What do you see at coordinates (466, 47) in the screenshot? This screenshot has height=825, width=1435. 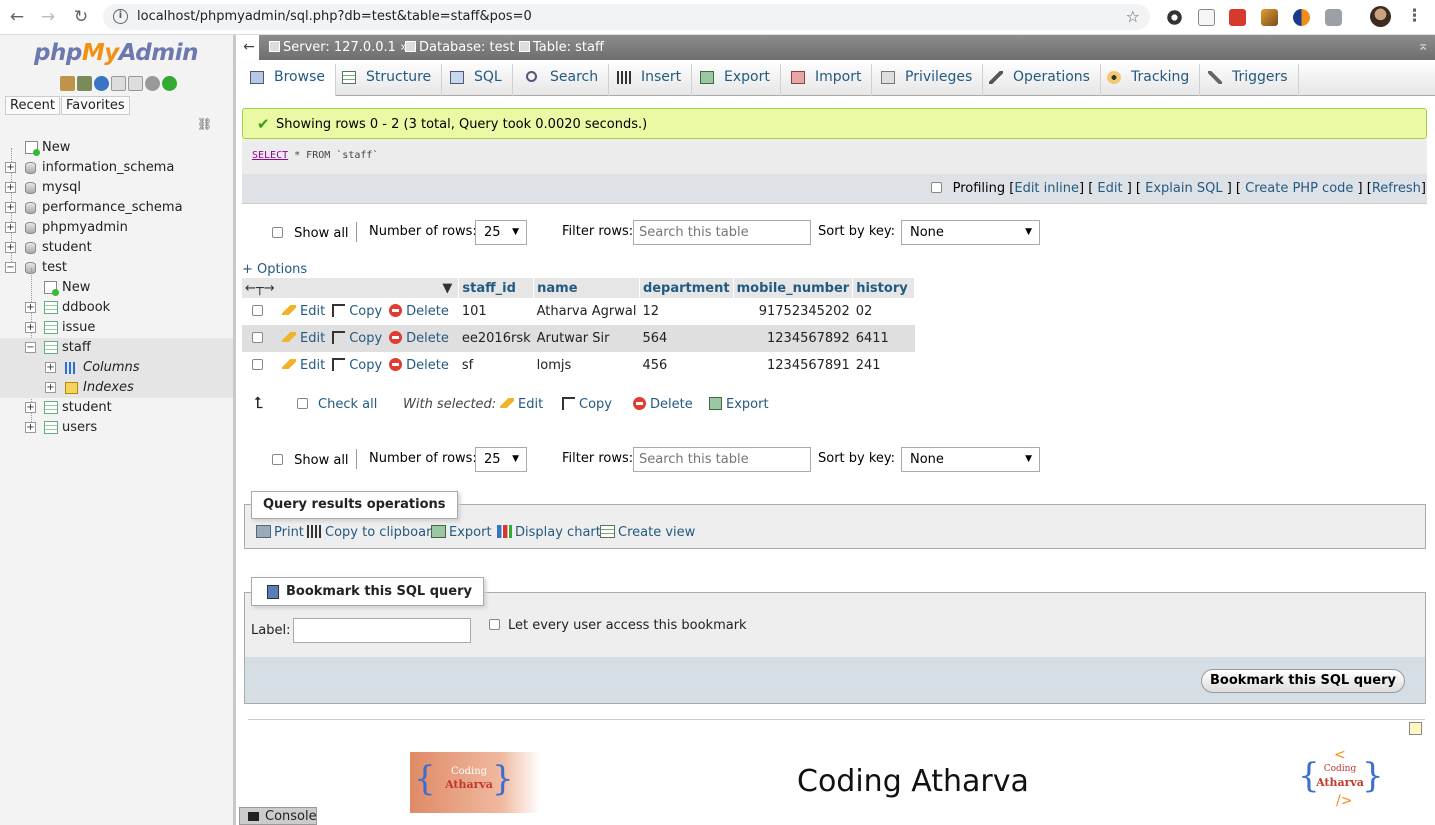 I see `breadcrumb-database: Database: test »` at bounding box center [466, 47].